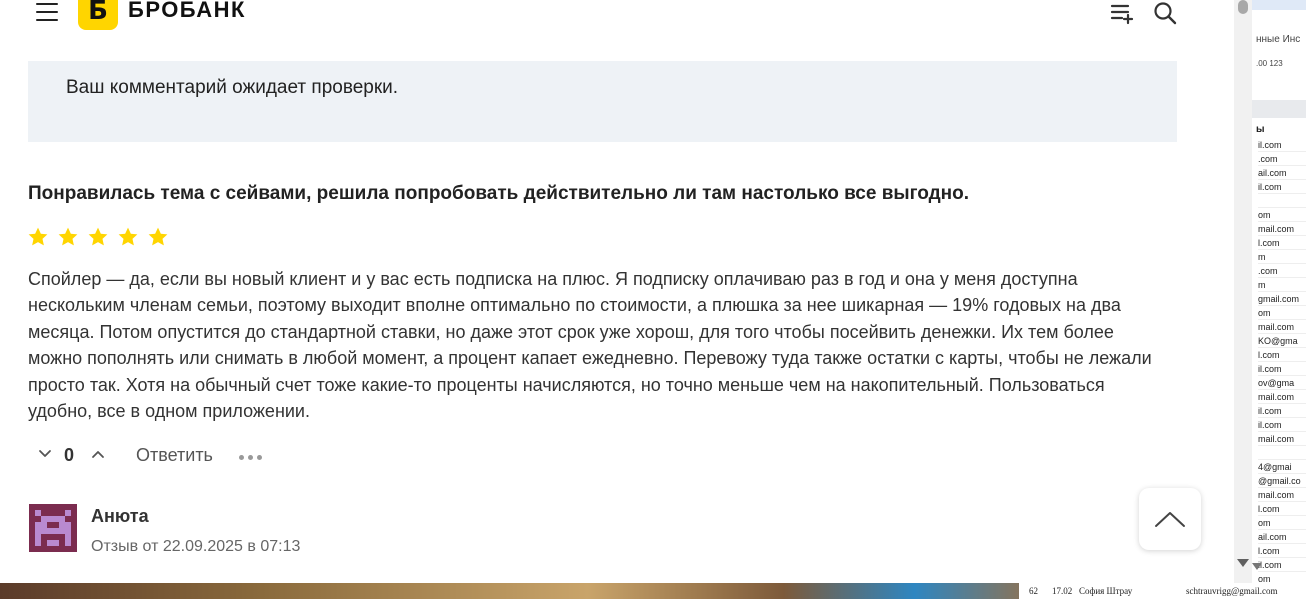 This screenshot has height=599, width=1306. Describe the element at coordinates (1278, 39) in the screenshot. I see `spreadsheet-menu: нные Инс` at that location.